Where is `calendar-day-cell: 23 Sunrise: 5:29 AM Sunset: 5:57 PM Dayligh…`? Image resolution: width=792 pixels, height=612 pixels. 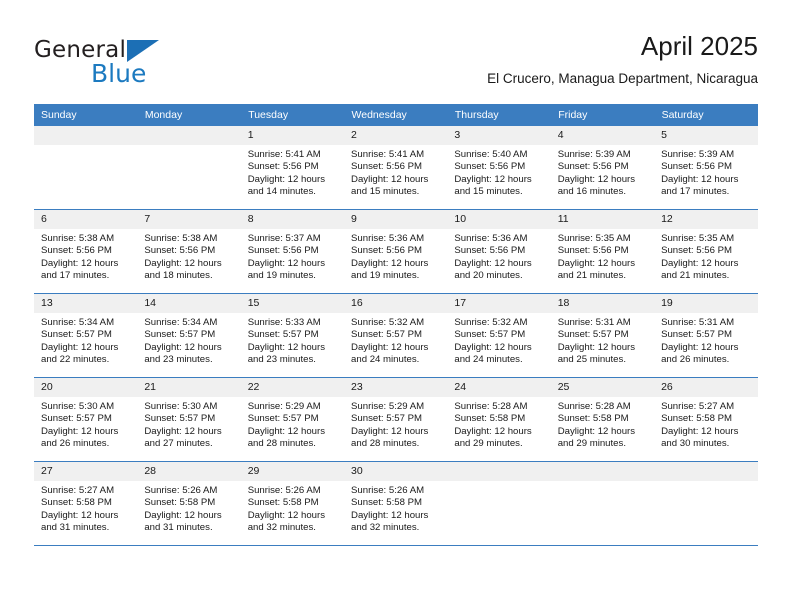 calendar-day-cell: 23 Sunrise: 5:29 AM Sunset: 5:57 PM Dayligh… is located at coordinates (396, 419).